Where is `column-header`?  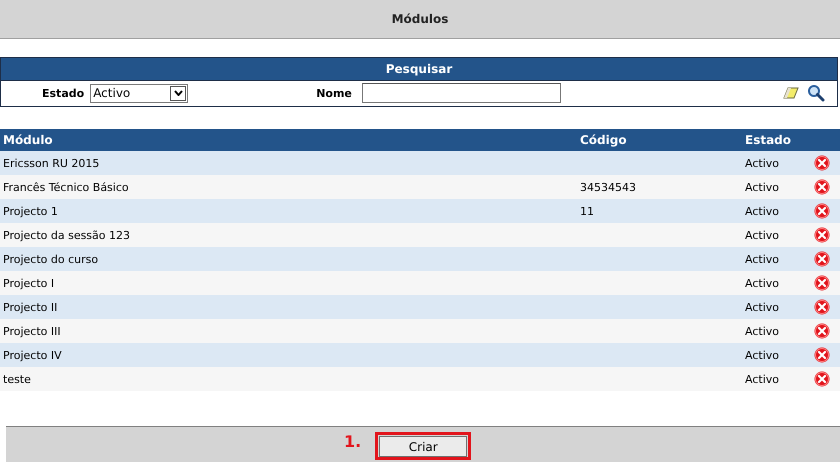
column-header is located at coordinates (820, 140).